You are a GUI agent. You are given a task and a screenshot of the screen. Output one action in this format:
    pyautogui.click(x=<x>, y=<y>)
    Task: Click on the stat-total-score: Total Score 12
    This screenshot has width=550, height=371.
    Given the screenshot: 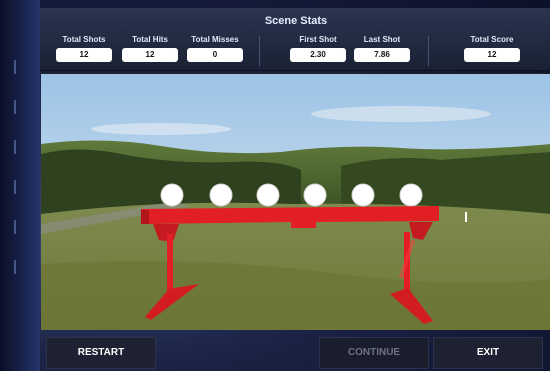 What is the action you would take?
    pyautogui.click(x=492, y=48)
    